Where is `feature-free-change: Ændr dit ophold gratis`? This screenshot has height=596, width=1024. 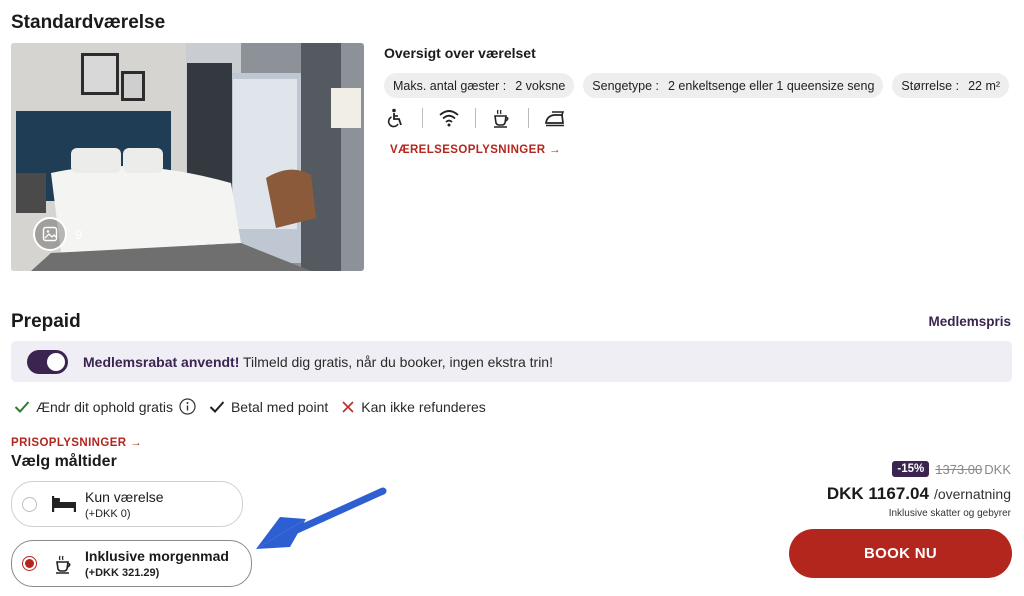 feature-free-change: Ændr dit ophold gratis is located at coordinates (105, 406).